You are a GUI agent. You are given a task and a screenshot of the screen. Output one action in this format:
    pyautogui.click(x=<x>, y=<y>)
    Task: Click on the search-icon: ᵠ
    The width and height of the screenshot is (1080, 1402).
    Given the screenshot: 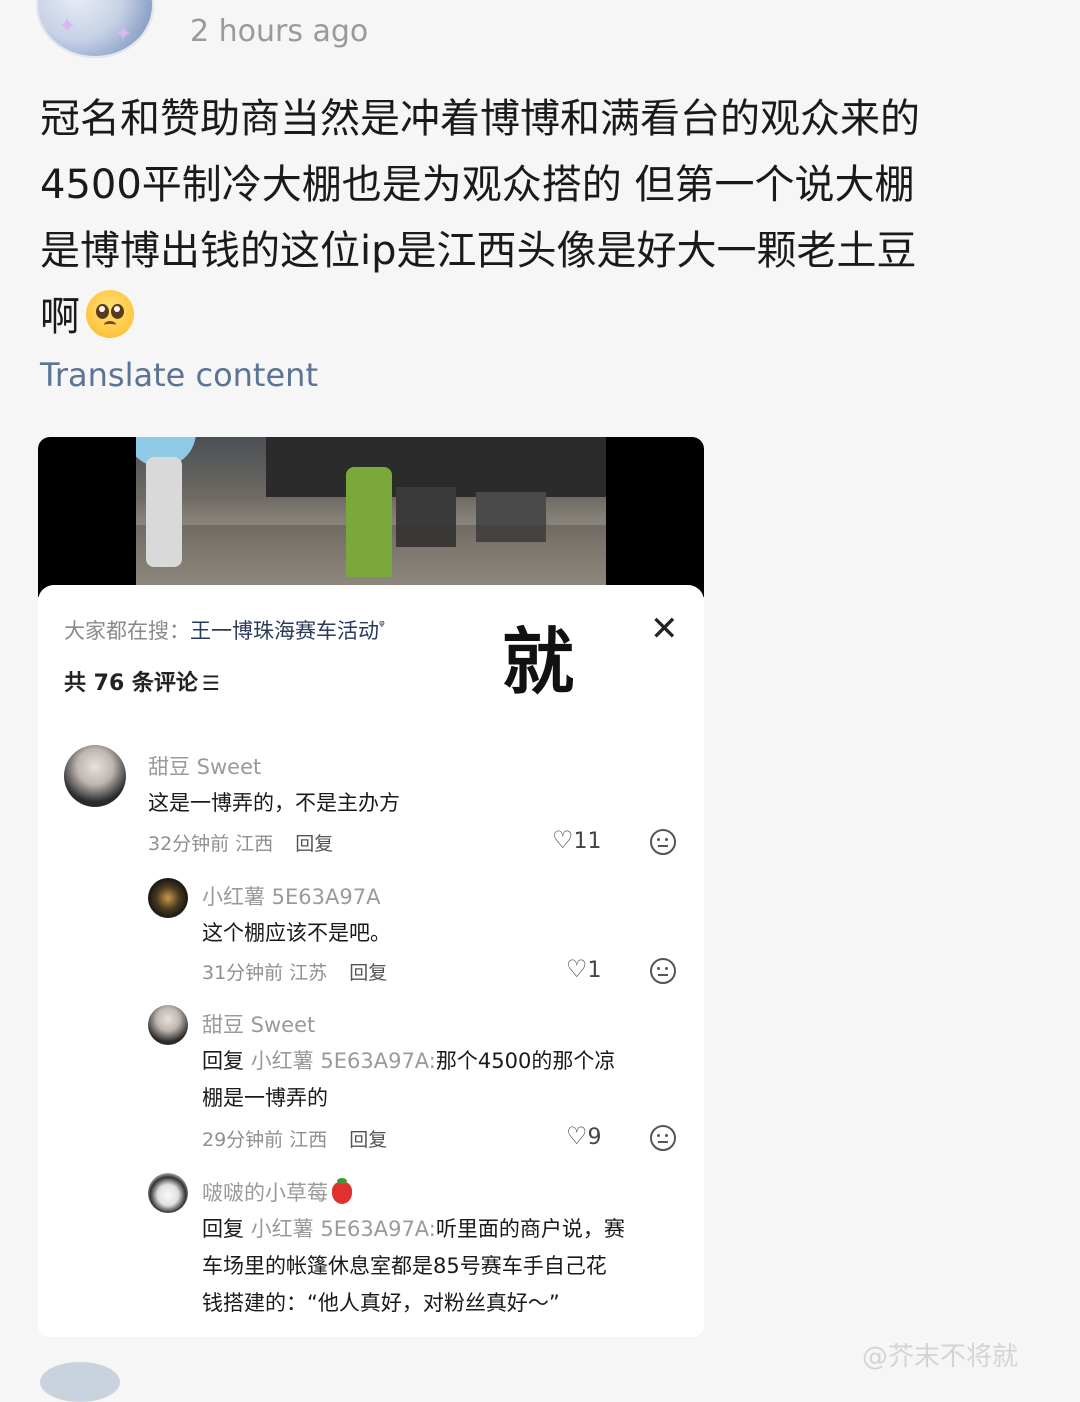 What is the action you would take?
    pyautogui.click(x=382, y=626)
    